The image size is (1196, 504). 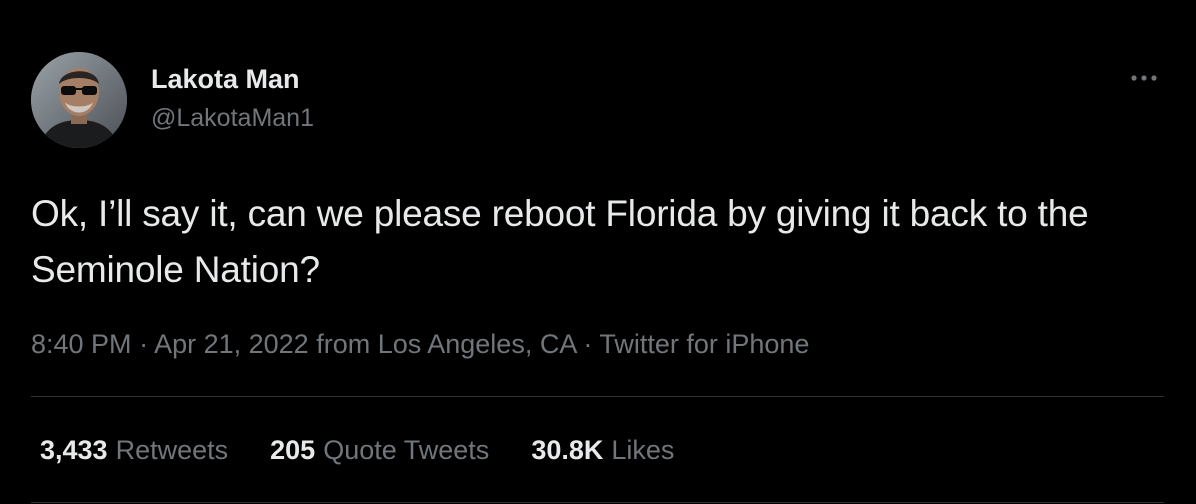 What do you see at coordinates (442, 344) in the screenshot?
I see `tweet-location: from Los Angeles, CA` at bounding box center [442, 344].